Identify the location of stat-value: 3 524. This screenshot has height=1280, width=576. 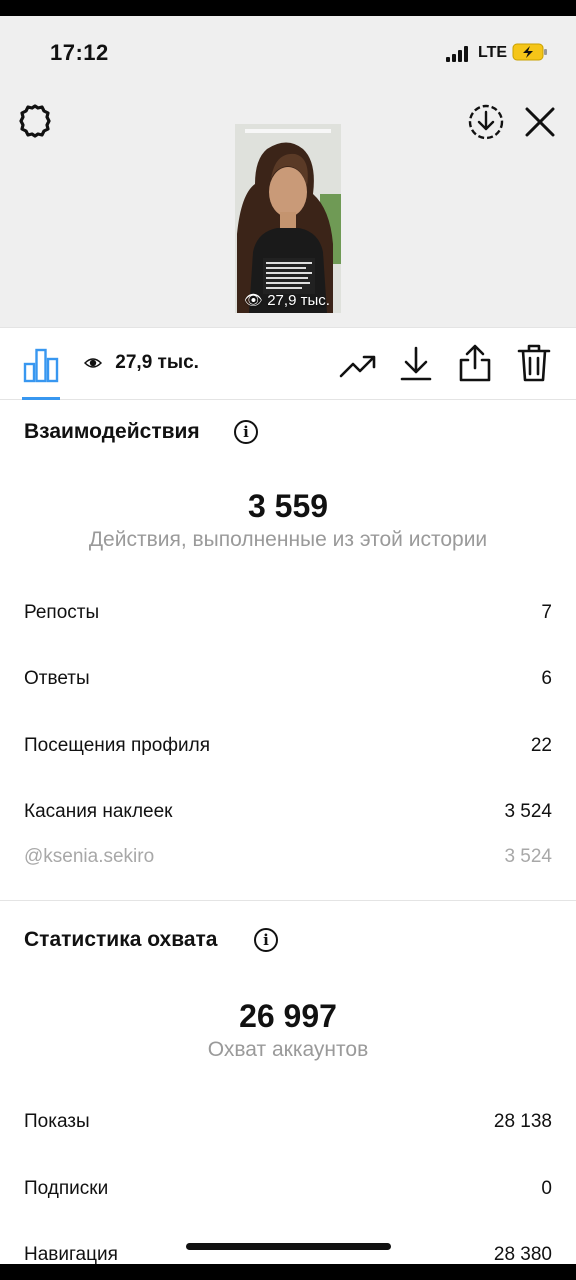
(528, 811).